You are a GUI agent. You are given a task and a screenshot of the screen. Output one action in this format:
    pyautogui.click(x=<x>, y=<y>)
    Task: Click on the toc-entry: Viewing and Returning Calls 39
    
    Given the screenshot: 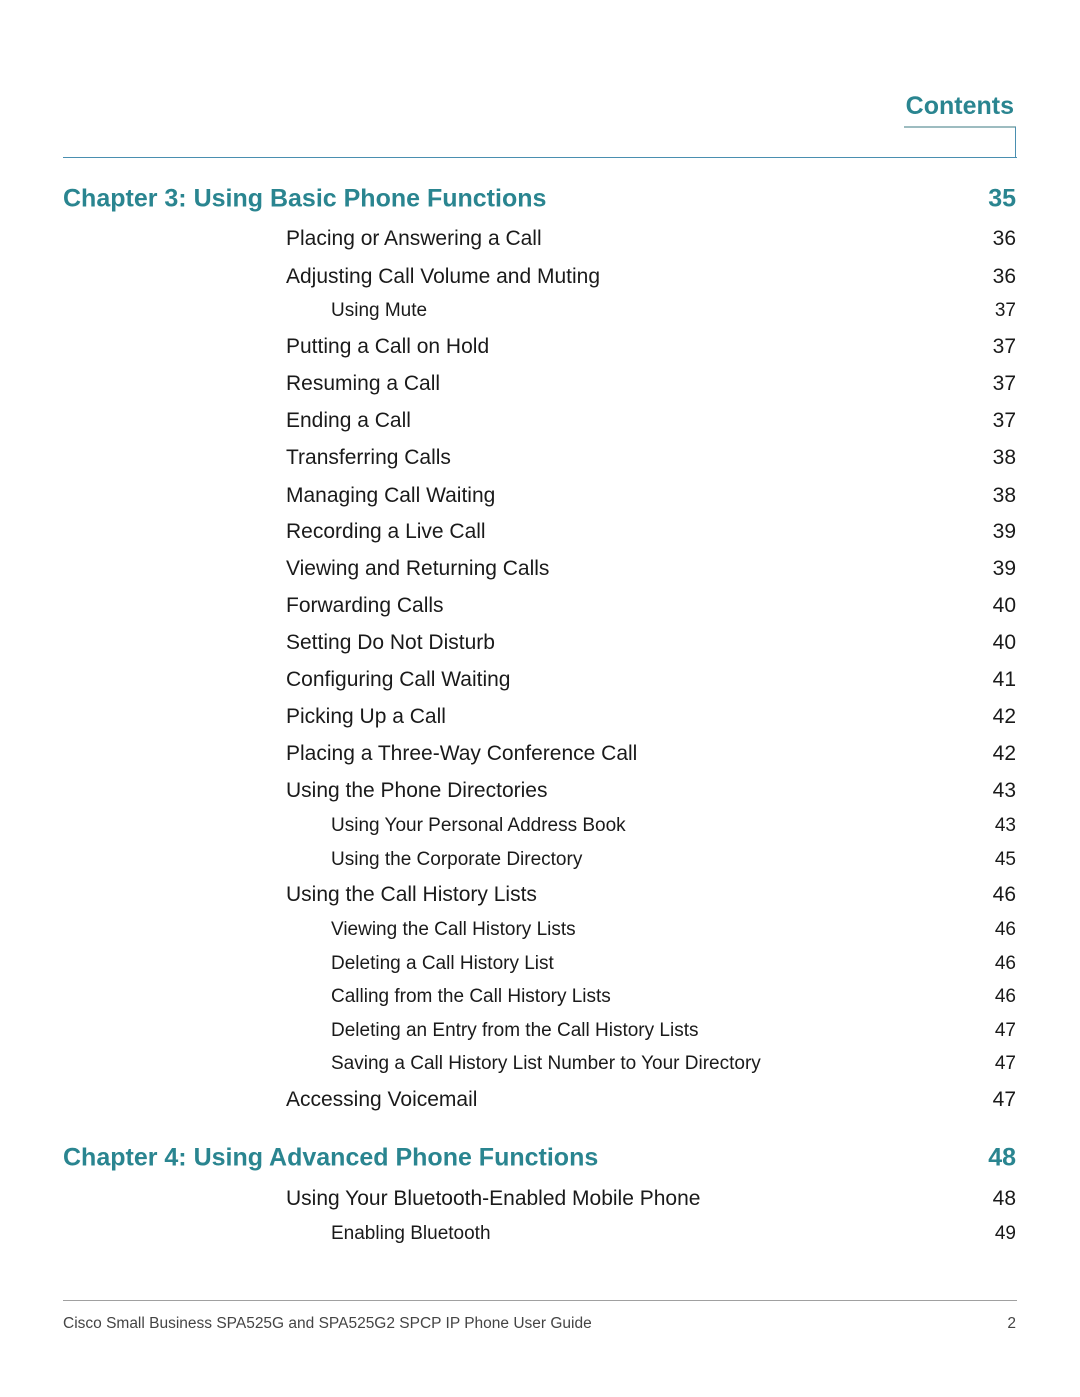 What is the action you would take?
    pyautogui.click(x=540, y=569)
    